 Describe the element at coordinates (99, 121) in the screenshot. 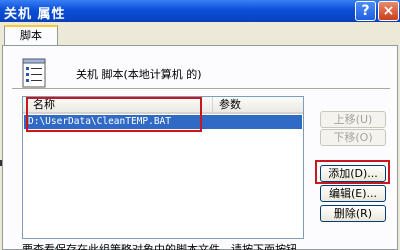

I see `list-item-name: D:\UserData\CleanTEMP.BAT` at that location.